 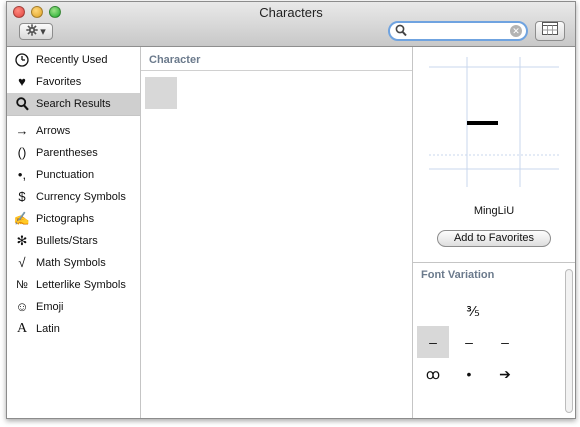 I want to click on sidebar-item-recently-used: Recently Used, so click(x=73, y=60).